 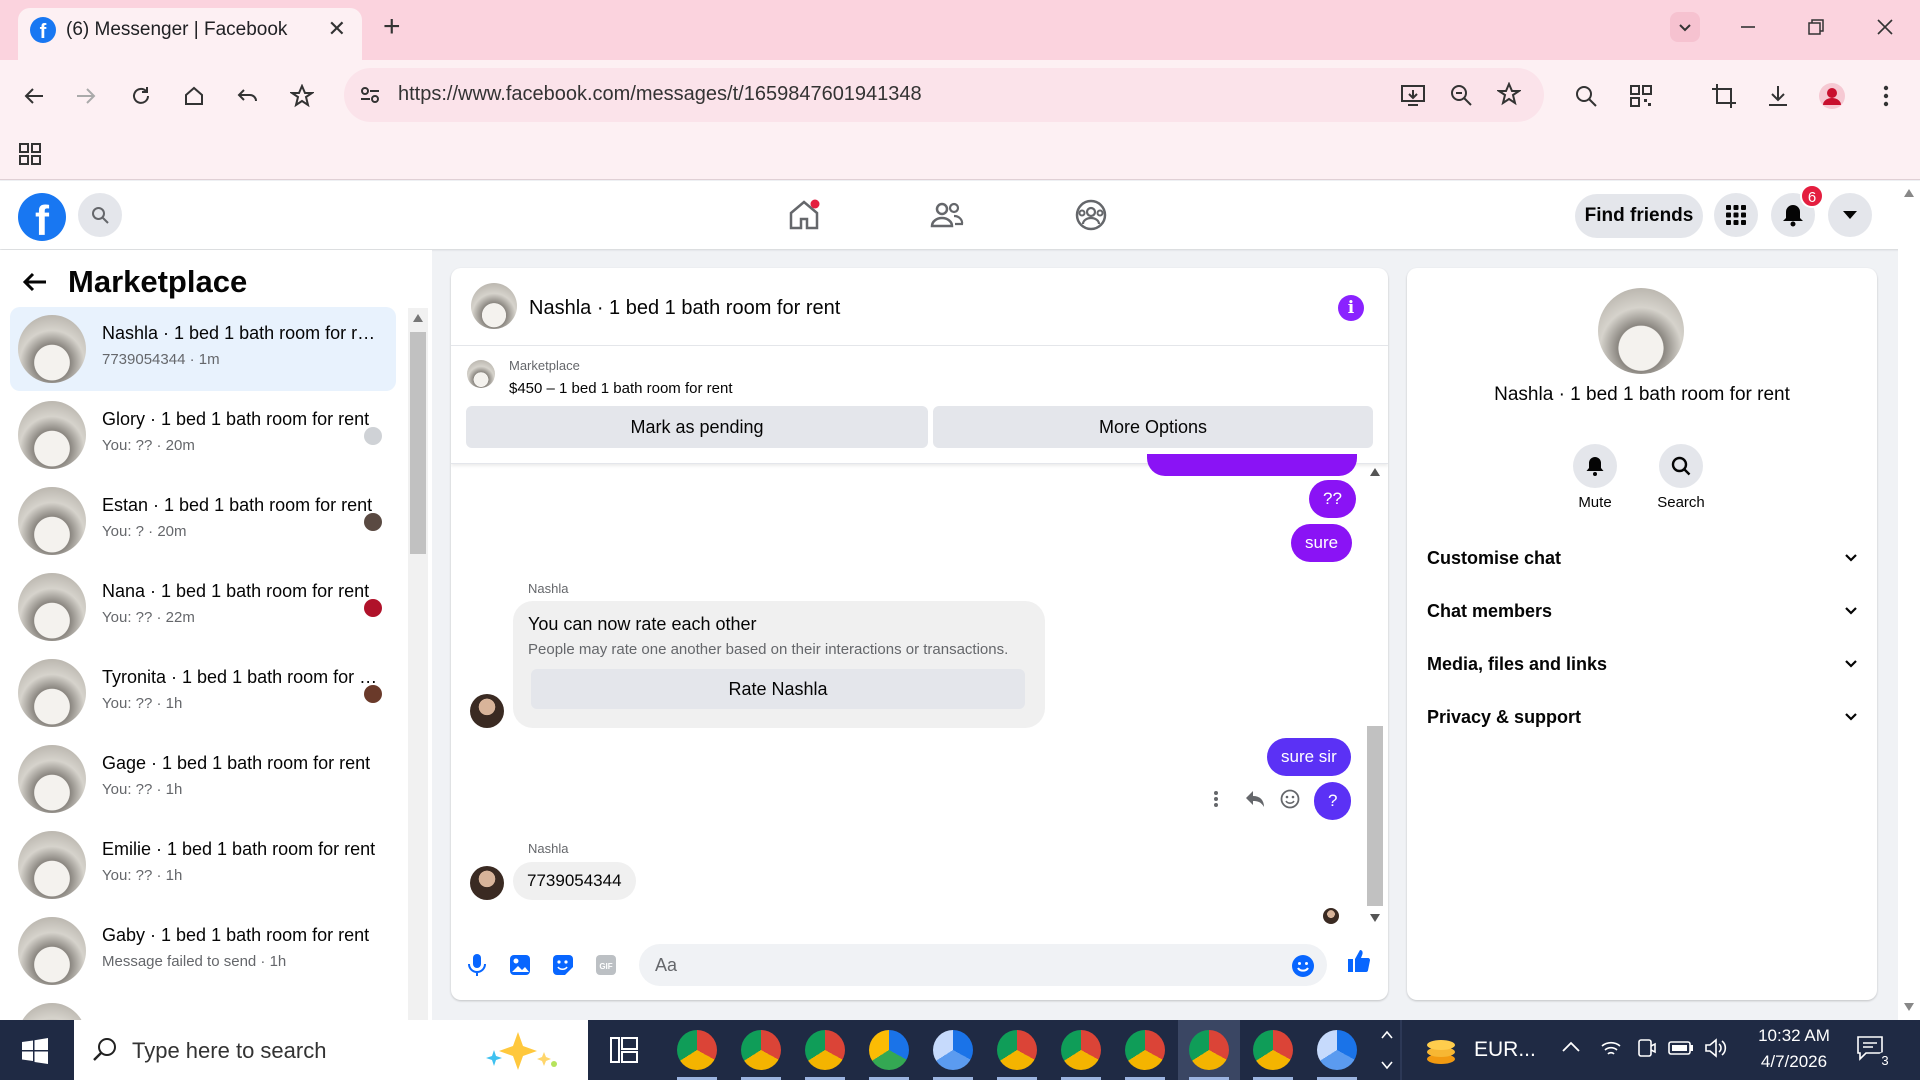 I want to click on conversation-item, so click(x=203, y=1007).